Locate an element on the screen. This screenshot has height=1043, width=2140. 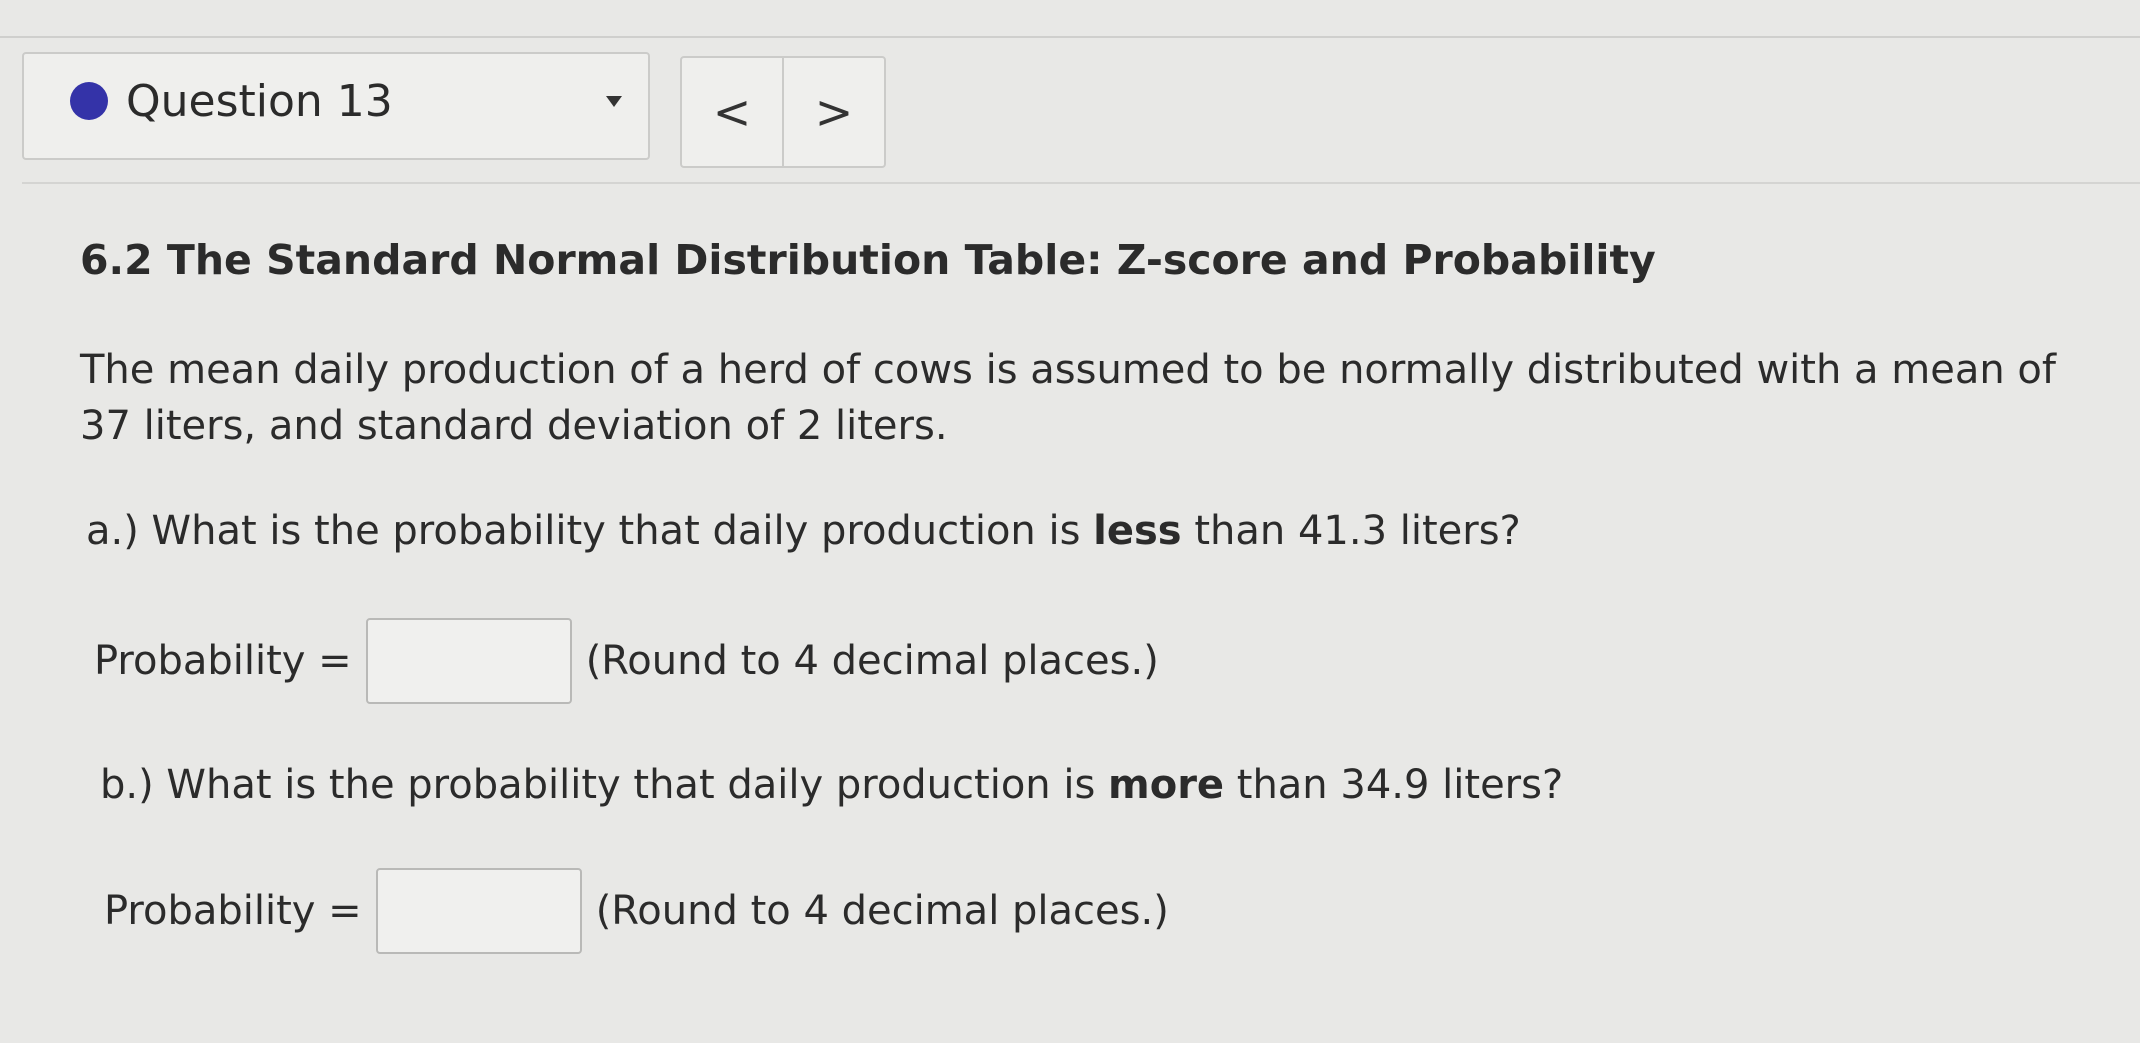
part-b-question-suffix: than 34.9 liters? is located at coordinates (1394, 785).